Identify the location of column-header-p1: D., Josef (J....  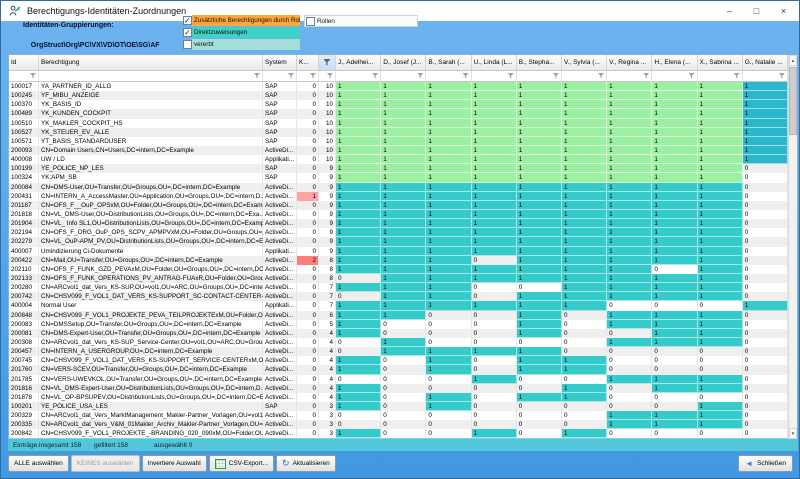
(404, 63).